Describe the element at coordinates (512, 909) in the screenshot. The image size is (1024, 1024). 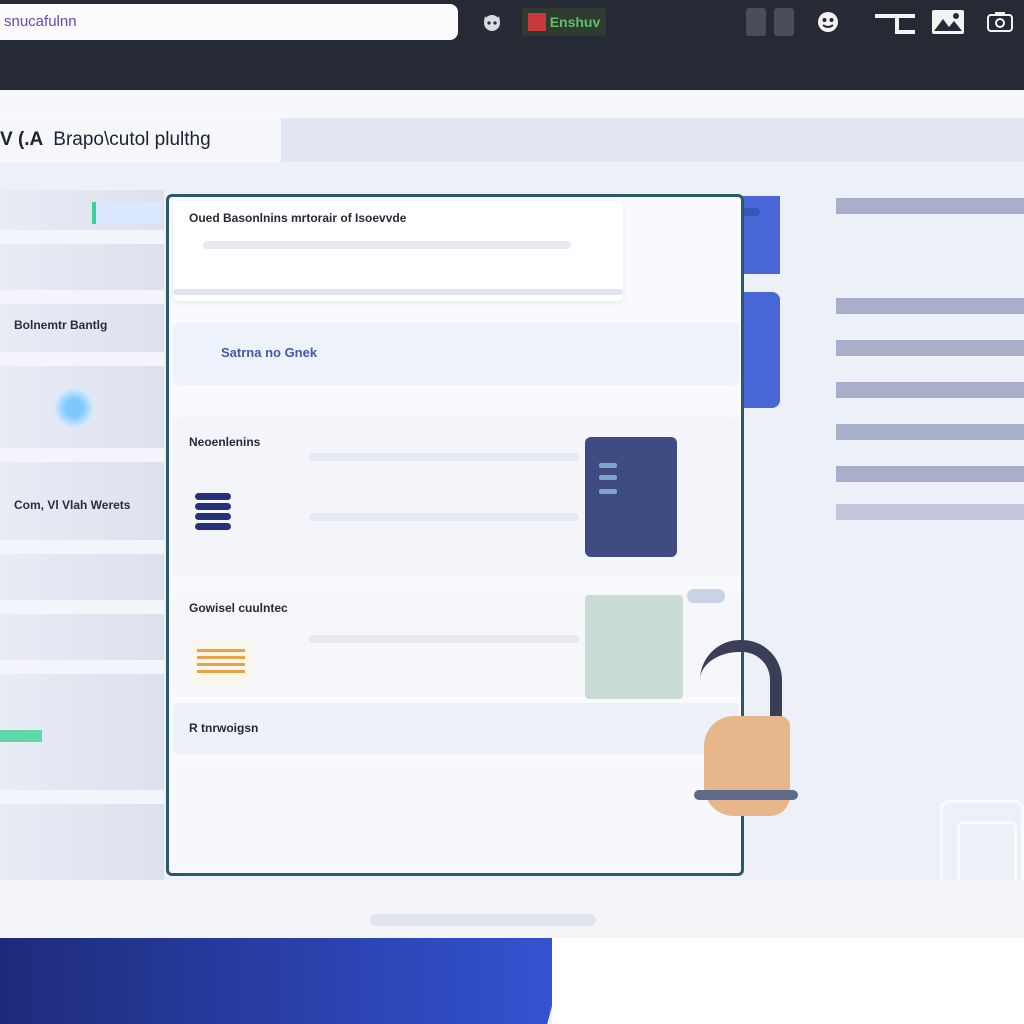
I see `bottom-strip` at that location.